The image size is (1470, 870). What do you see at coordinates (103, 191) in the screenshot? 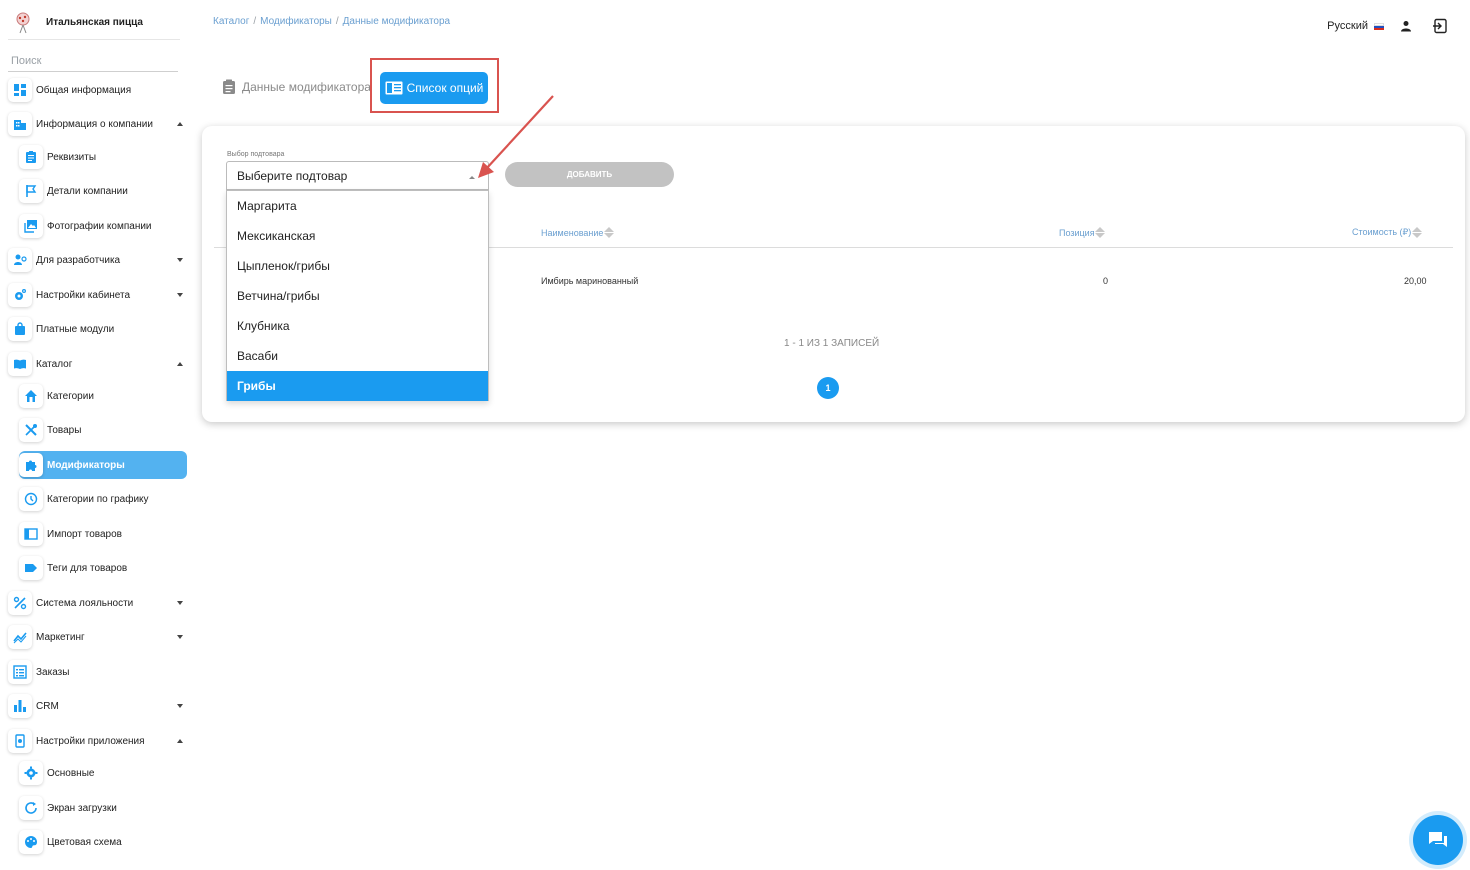
I see `sidebar-item-company-details: Детали компании` at bounding box center [103, 191].